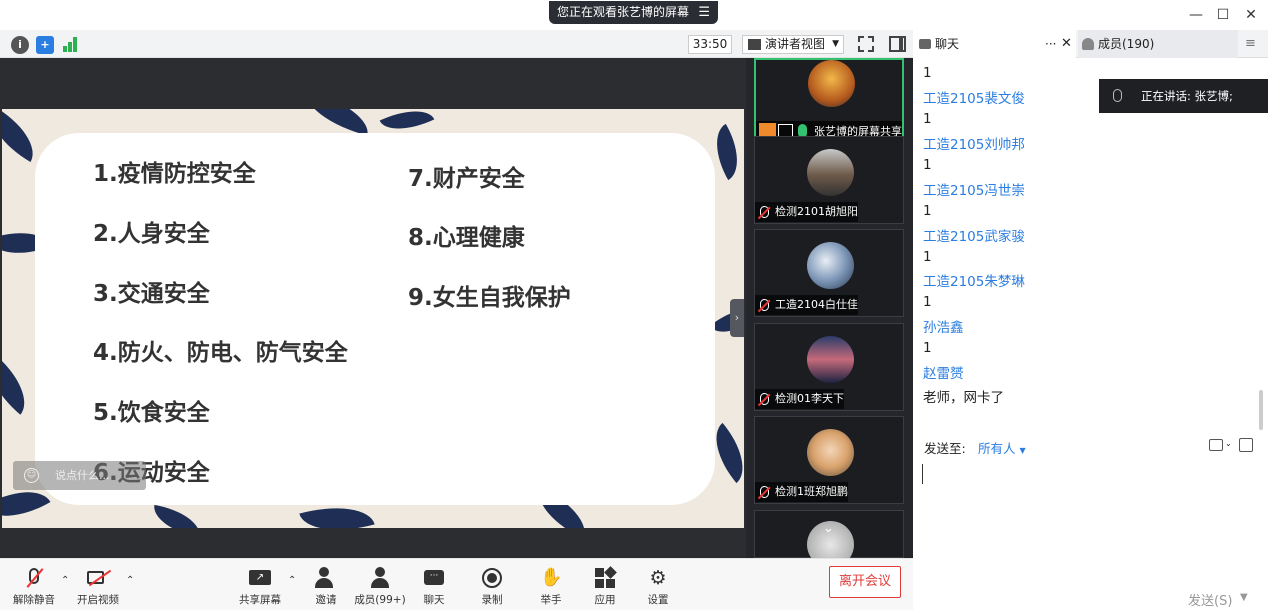  What do you see at coordinates (947, 44) in the screenshot?
I see `tab-chat-label: 聊天` at bounding box center [947, 44].